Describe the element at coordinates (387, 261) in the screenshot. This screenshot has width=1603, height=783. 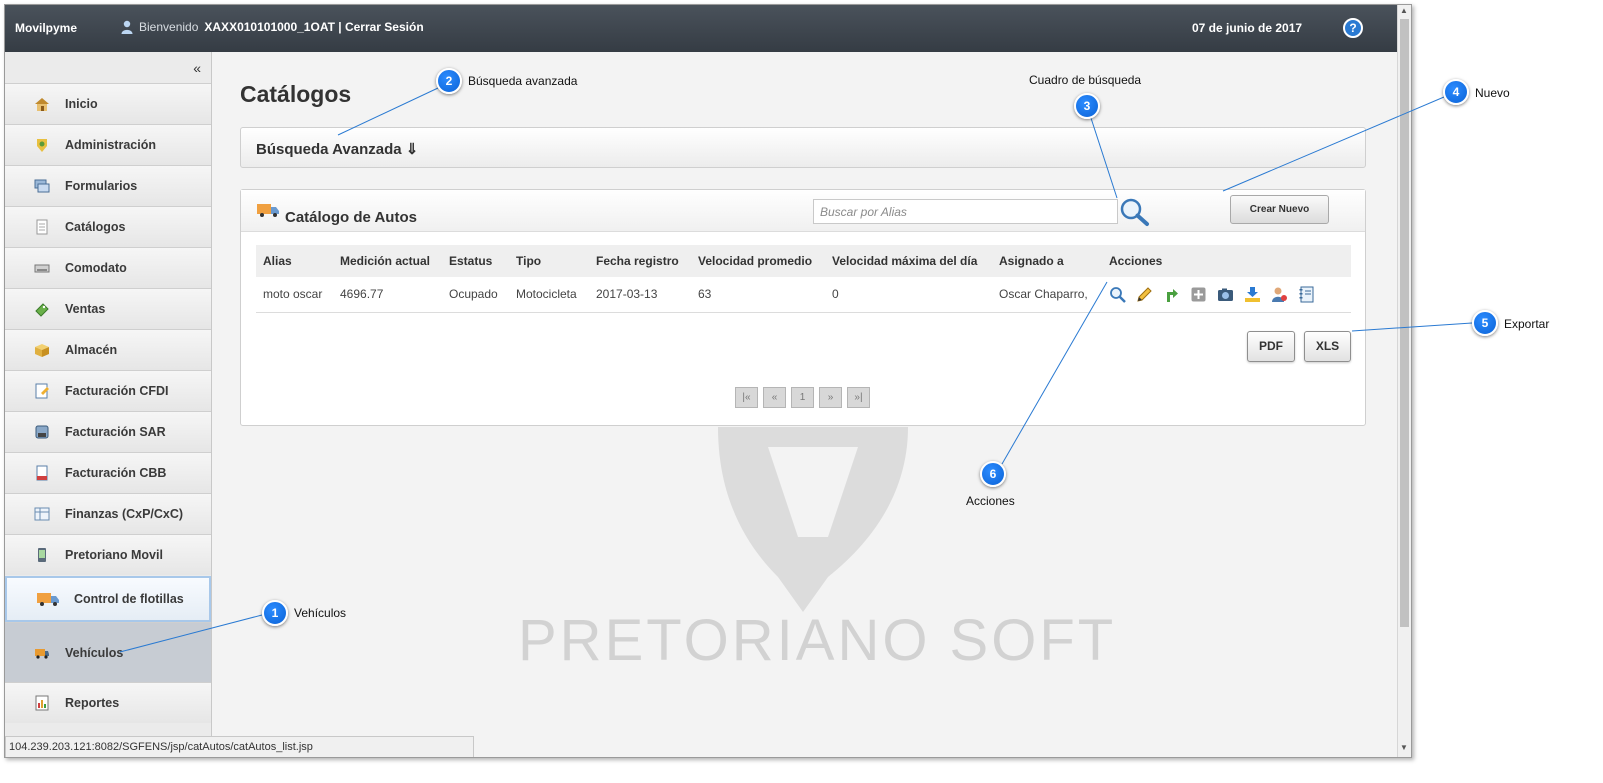
I see `column-header: Medición actual` at that location.